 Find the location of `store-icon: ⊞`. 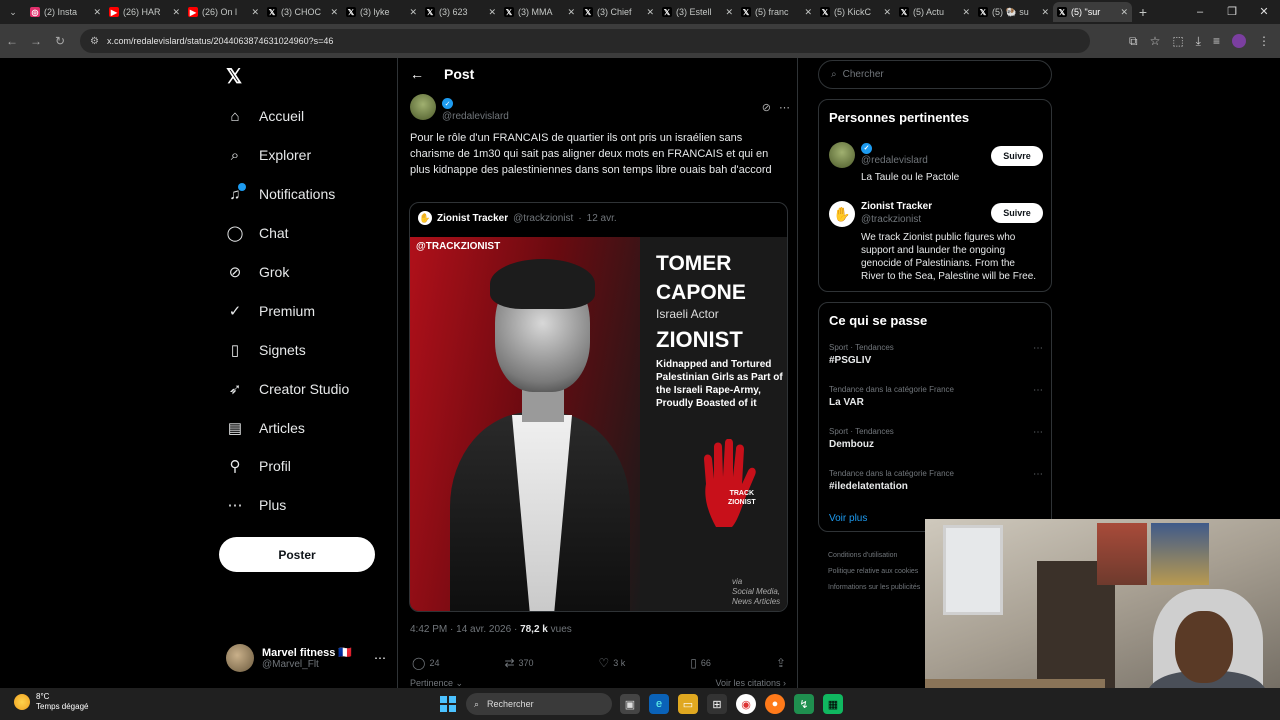

store-icon: ⊞ is located at coordinates (717, 704).